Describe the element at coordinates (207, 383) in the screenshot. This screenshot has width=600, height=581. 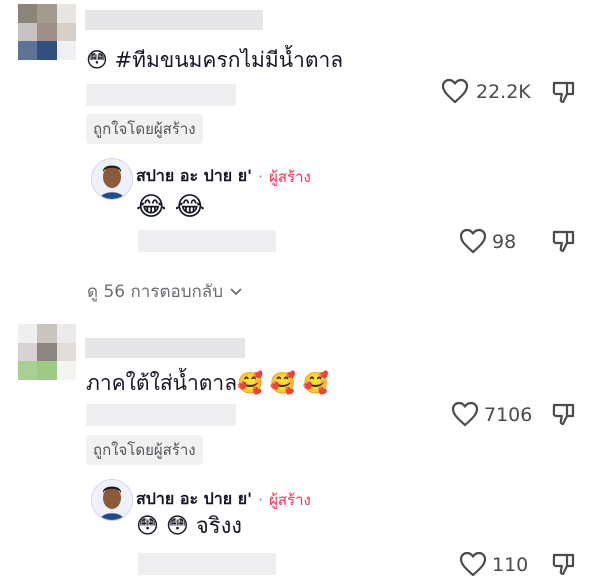
I see `comment-text: ภาคใต้ใส่น้ำตาล🥰 🥰 🥰` at that location.